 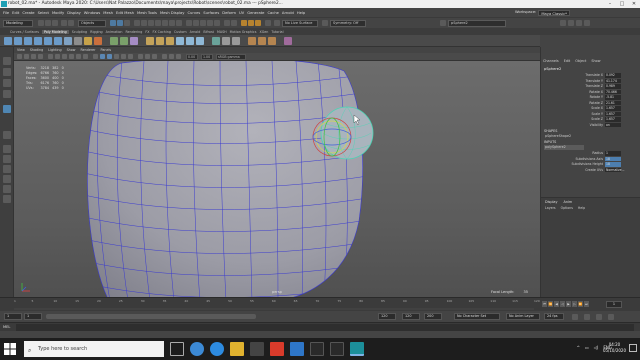 I want to click on auto-key-icon, so click(x=587, y=317).